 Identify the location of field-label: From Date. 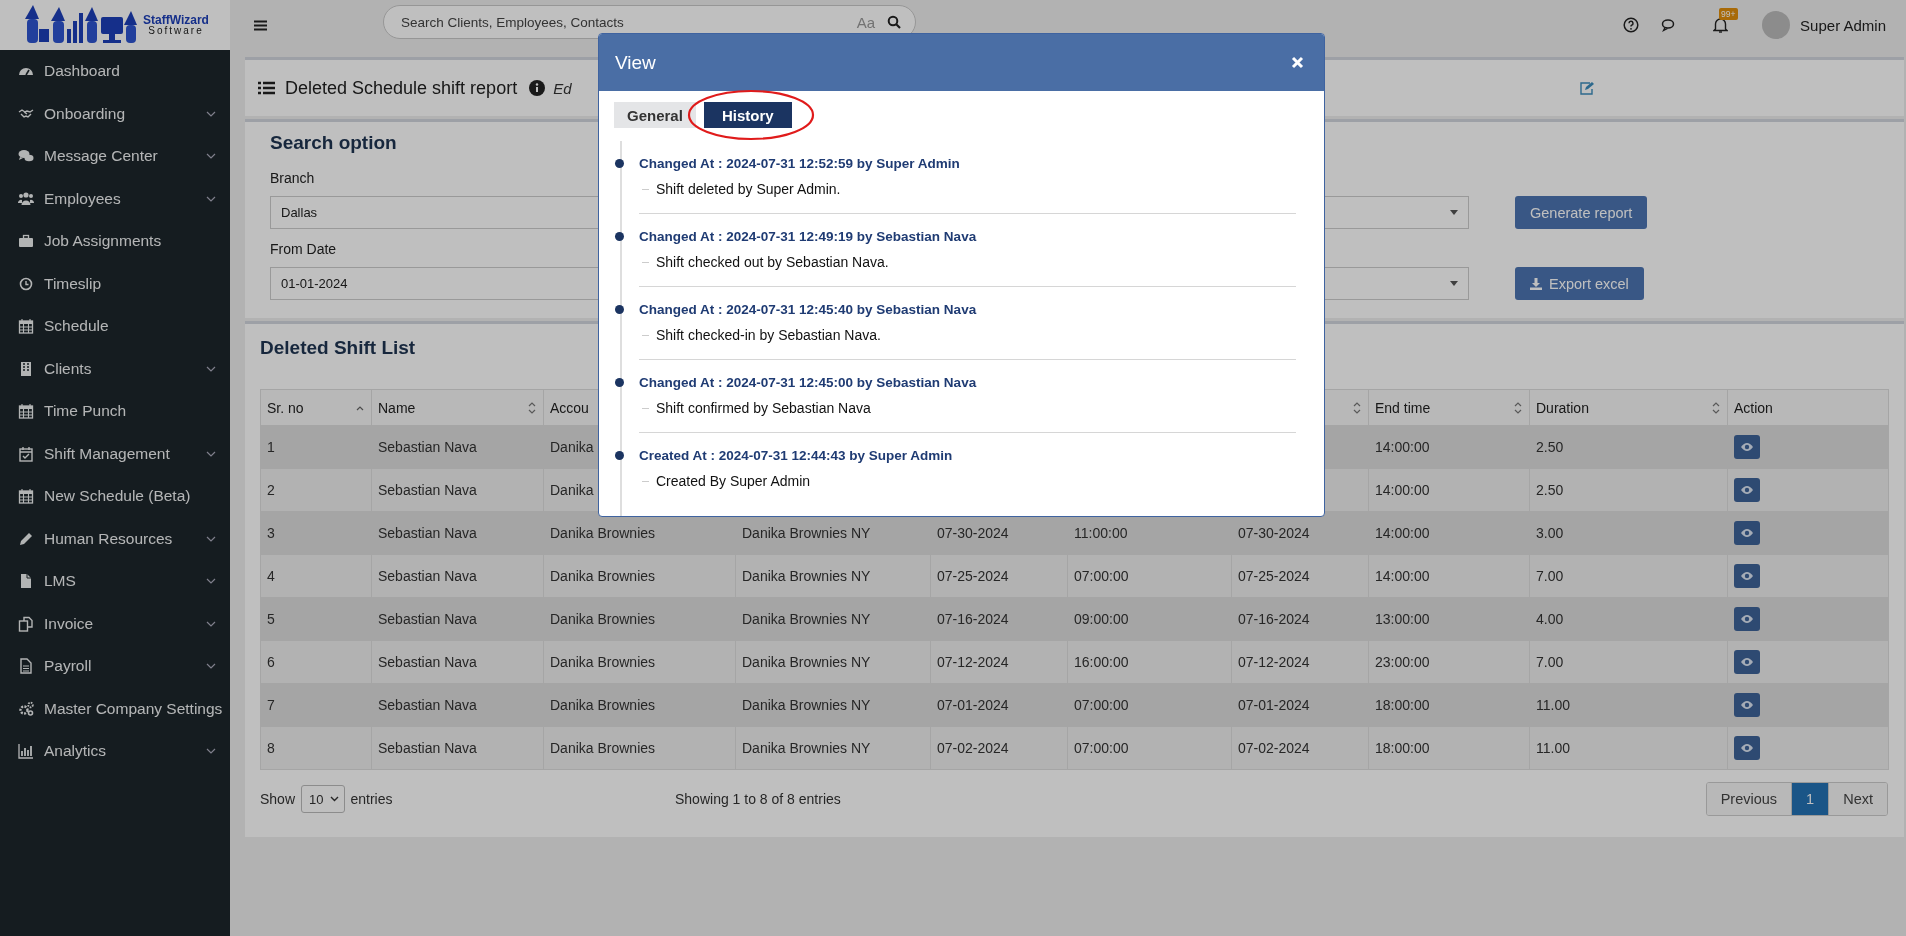
(303, 249).